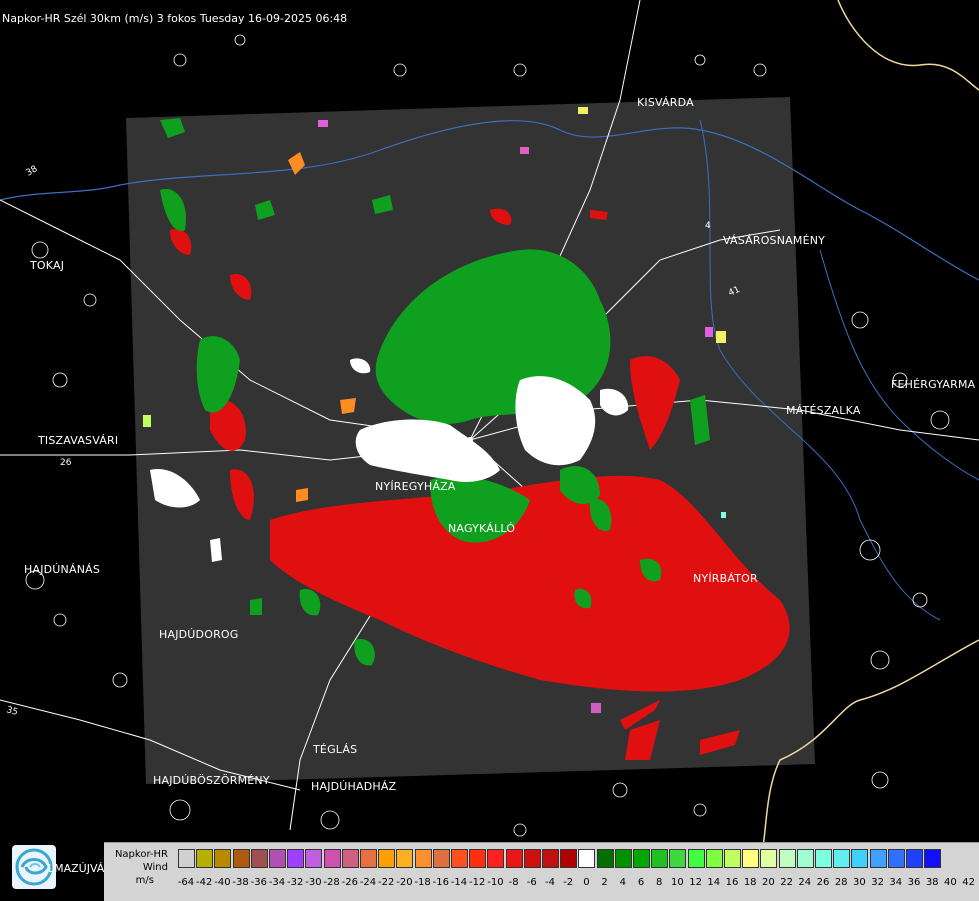 Image resolution: width=979 pixels, height=901 pixels. What do you see at coordinates (659, 882) in the screenshot?
I see `legend-tick-label: 8` at bounding box center [659, 882].